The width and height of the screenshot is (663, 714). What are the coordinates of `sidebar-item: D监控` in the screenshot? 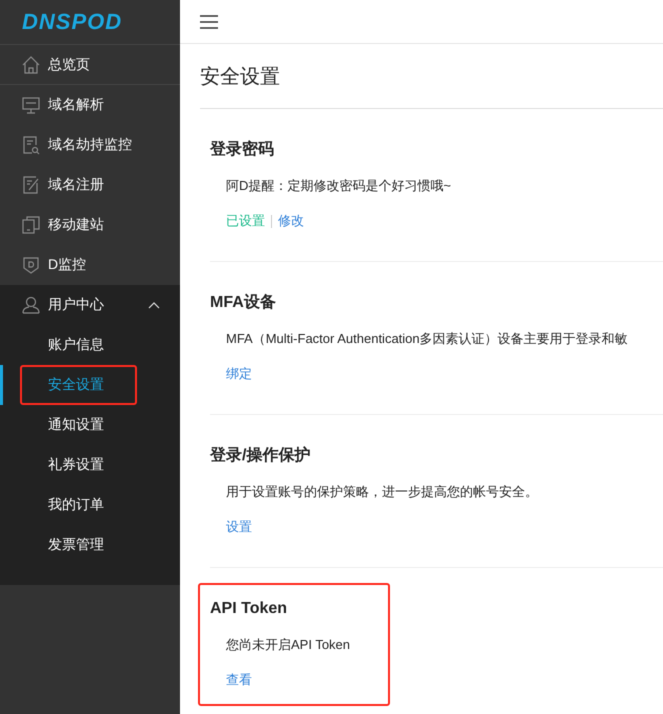 It's located at (90, 265).